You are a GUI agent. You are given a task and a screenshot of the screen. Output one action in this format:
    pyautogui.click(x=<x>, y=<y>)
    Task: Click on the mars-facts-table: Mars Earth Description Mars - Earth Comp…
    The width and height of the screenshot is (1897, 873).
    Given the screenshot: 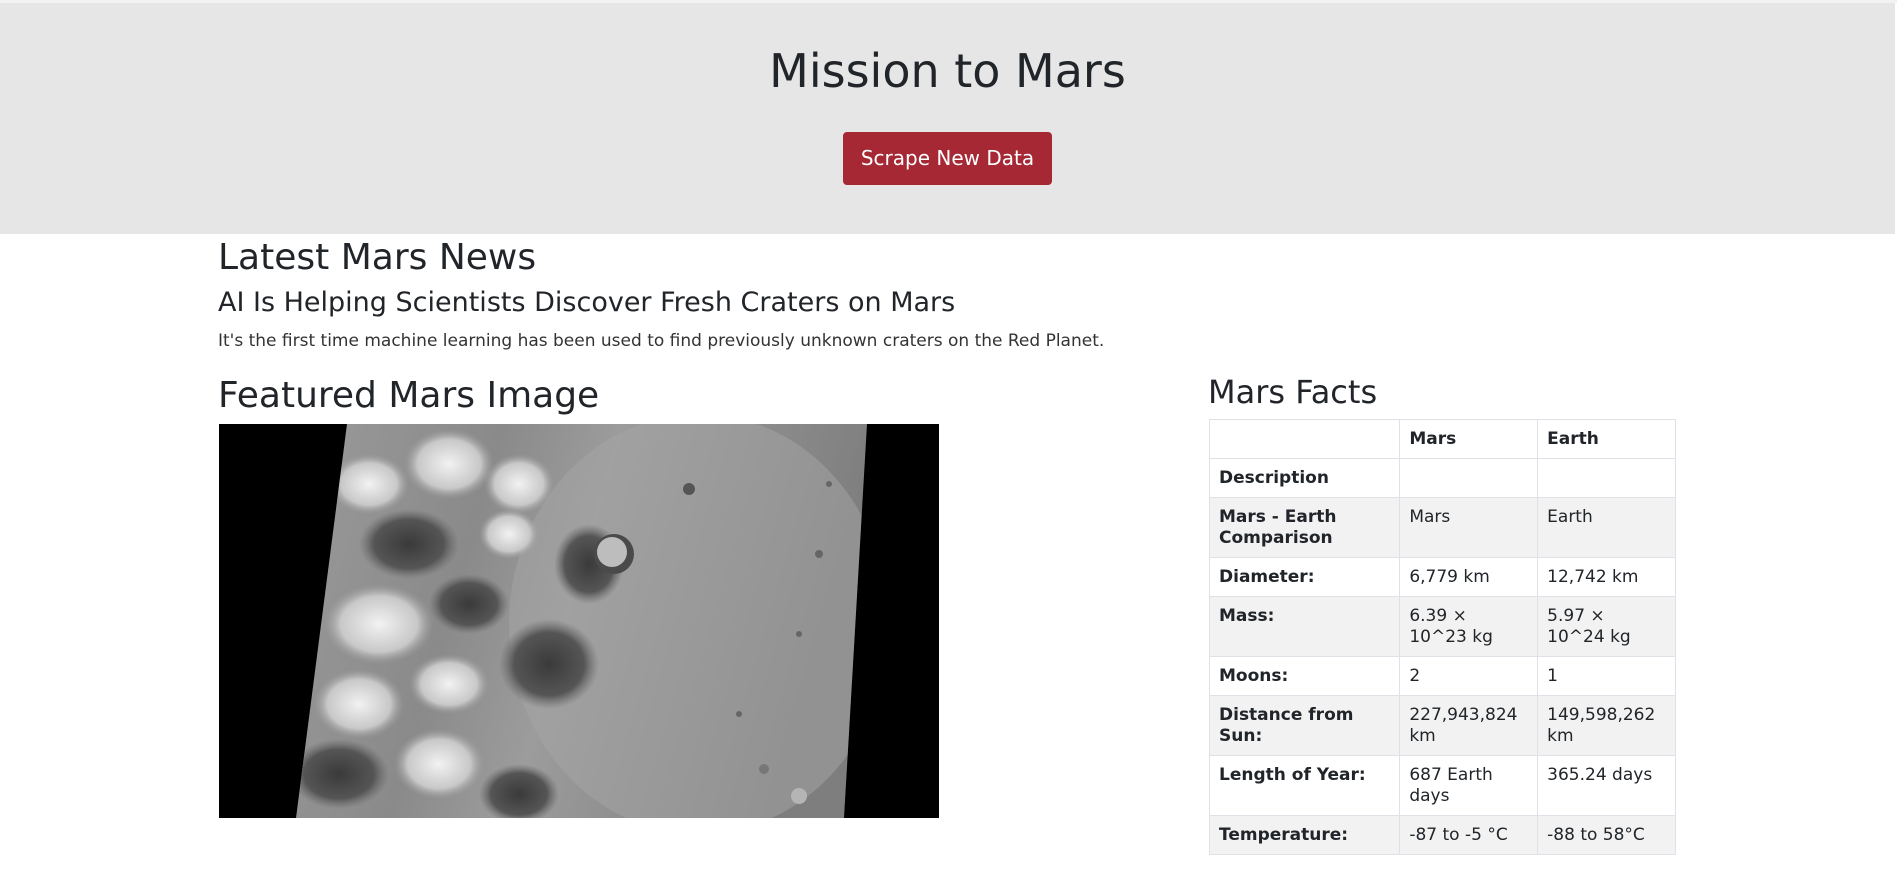 What is the action you would take?
    pyautogui.click(x=1442, y=637)
    